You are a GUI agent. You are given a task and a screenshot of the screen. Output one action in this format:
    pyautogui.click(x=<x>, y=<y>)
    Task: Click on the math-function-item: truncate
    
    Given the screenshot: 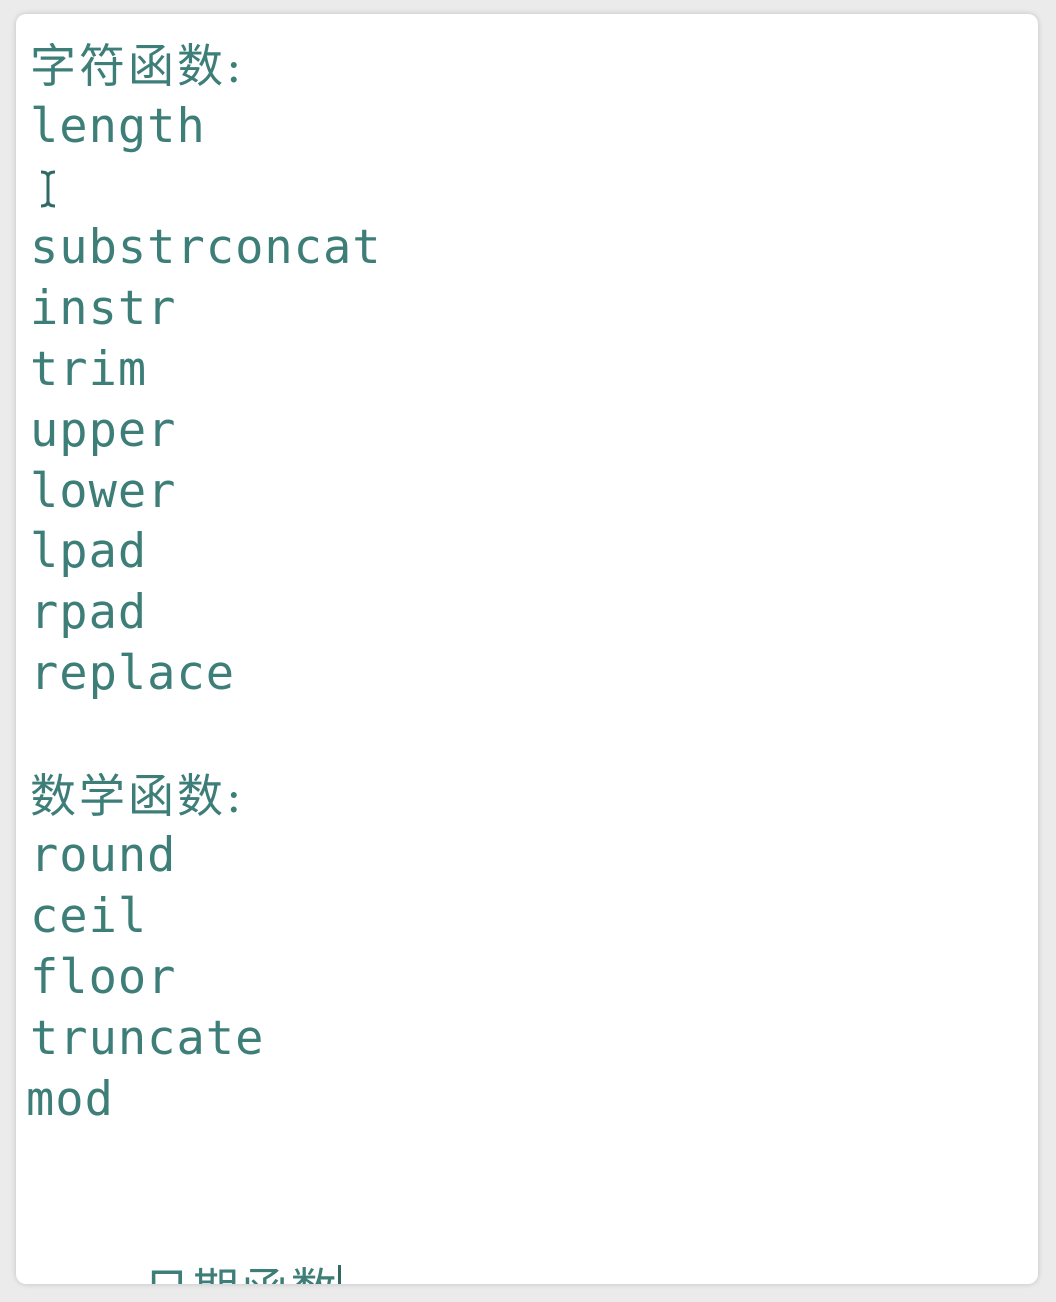 What is the action you would take?
    pyautogui.click(x=147, y=1038)
    